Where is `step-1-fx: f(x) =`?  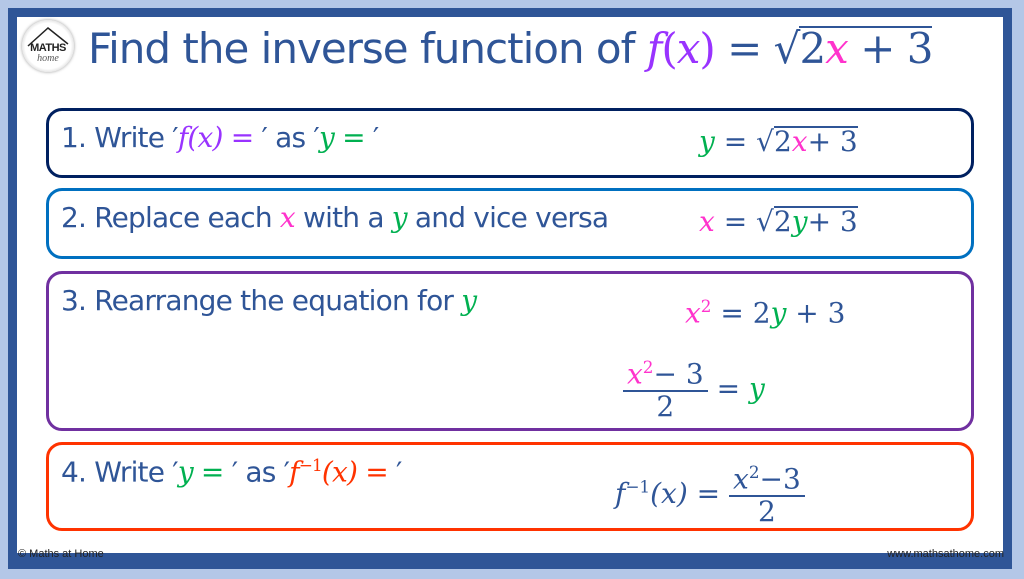 step-1-fx: f(x) = is located at coordinates (219, 137).